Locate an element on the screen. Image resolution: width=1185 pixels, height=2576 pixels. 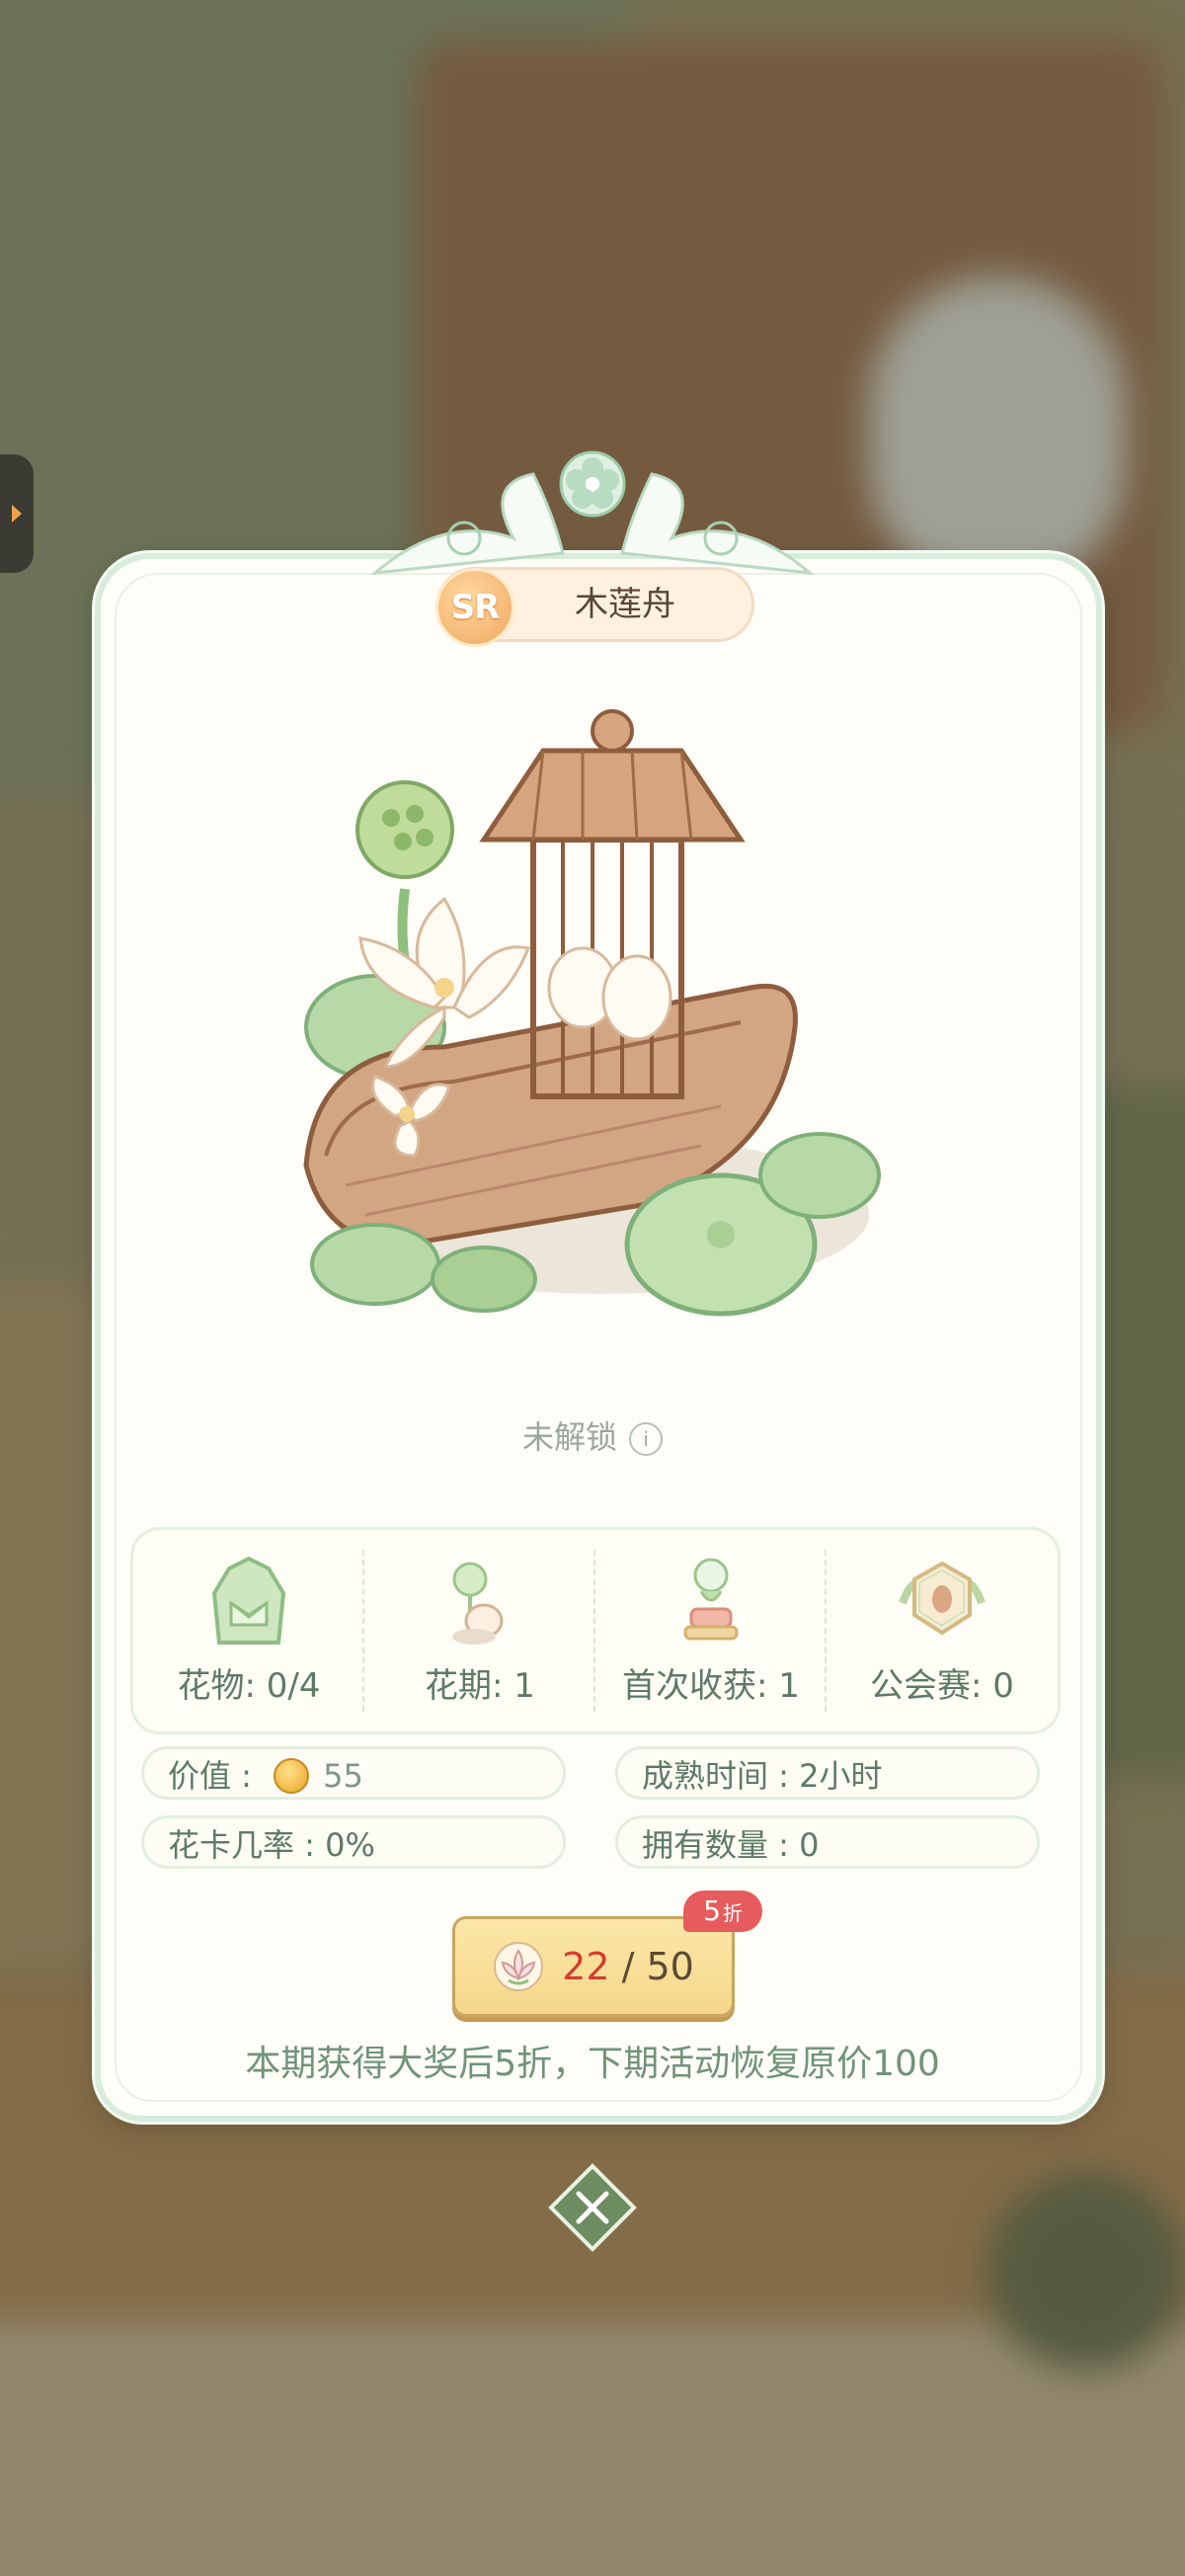
card-rate-pill: 花卡几率 : 0% is located at coordinates (354, 1842).